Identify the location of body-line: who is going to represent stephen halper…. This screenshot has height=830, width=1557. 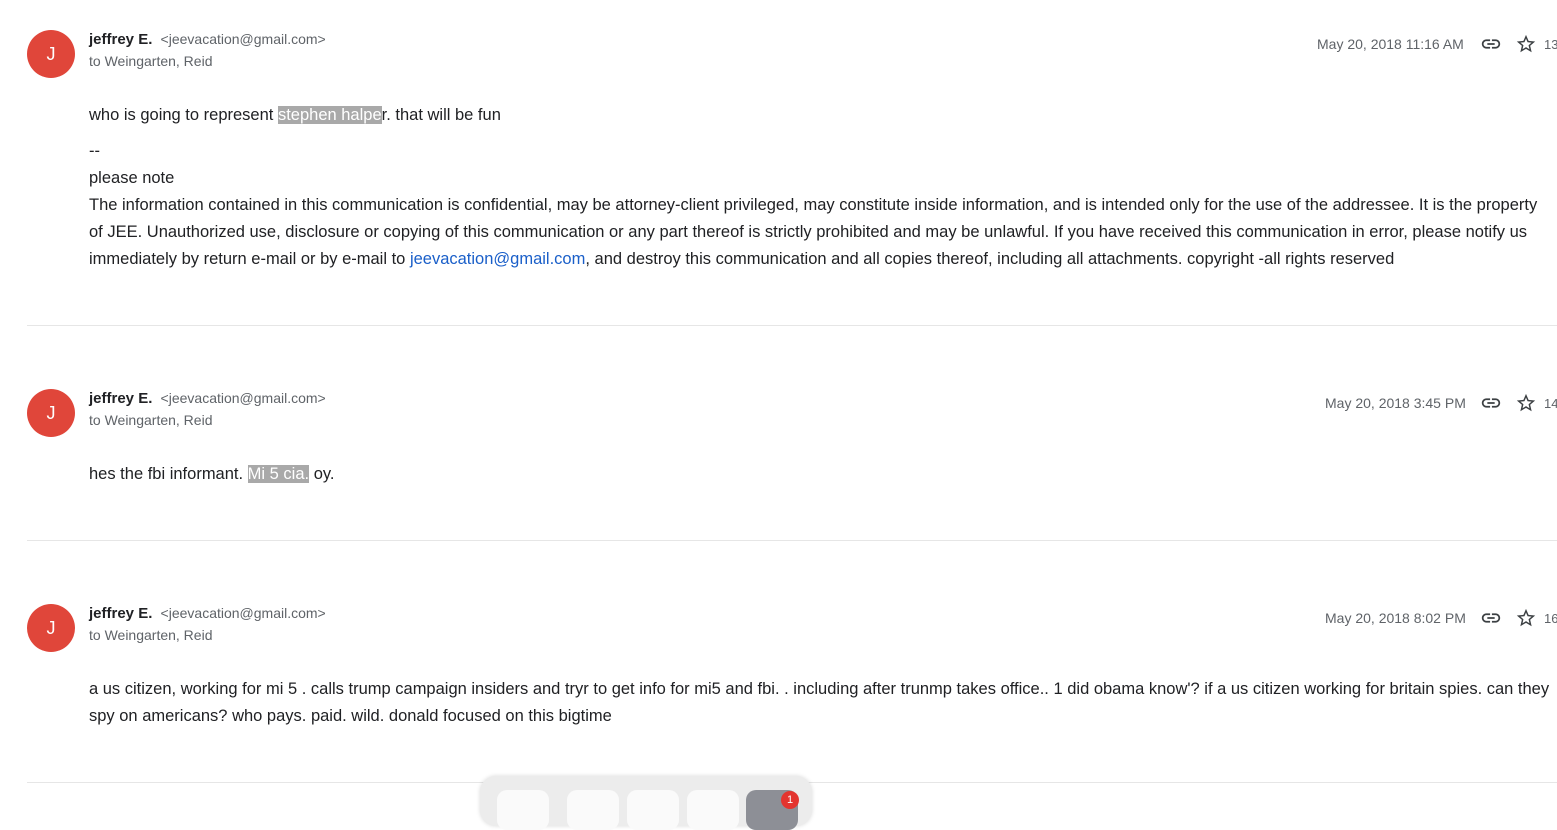
(295, 115).